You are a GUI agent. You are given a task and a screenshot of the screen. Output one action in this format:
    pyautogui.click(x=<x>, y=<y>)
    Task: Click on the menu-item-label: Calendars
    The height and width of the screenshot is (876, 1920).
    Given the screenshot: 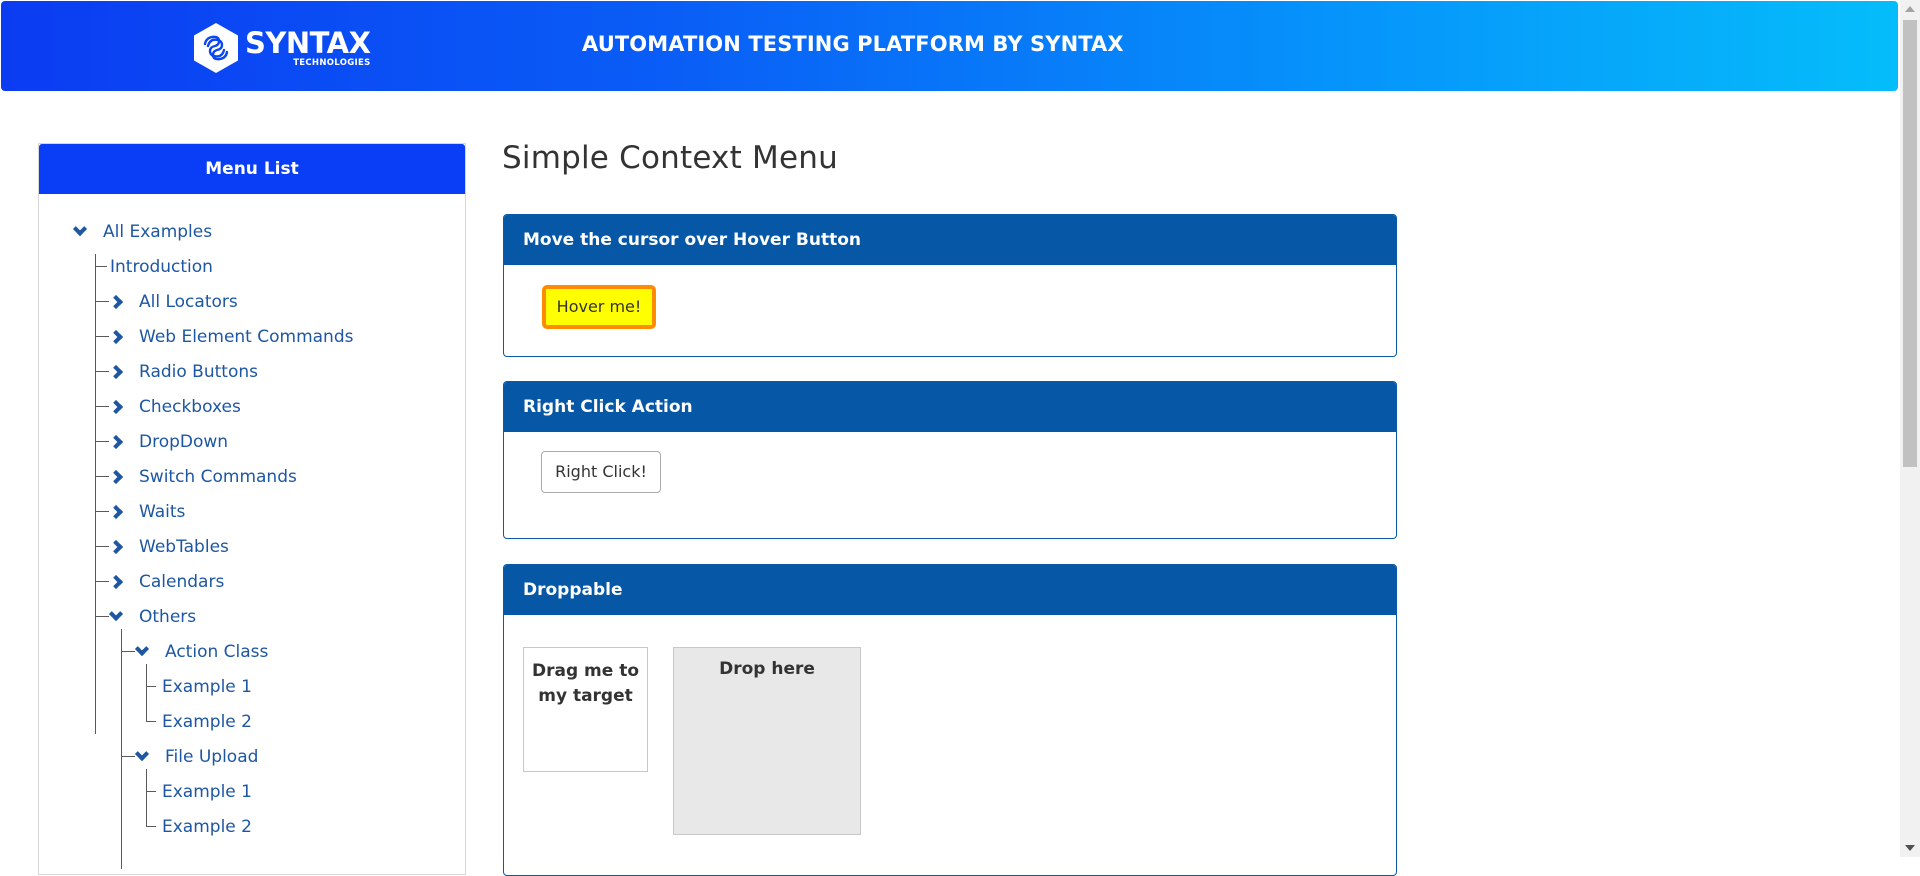 What is the action you would take?
    pyautogui.click(x=182, y=582)
    